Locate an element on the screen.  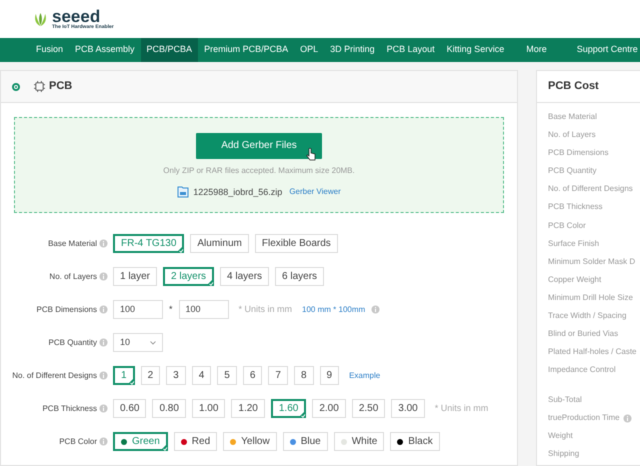
option-button: 2 layers is located at coordinates (188, 276).